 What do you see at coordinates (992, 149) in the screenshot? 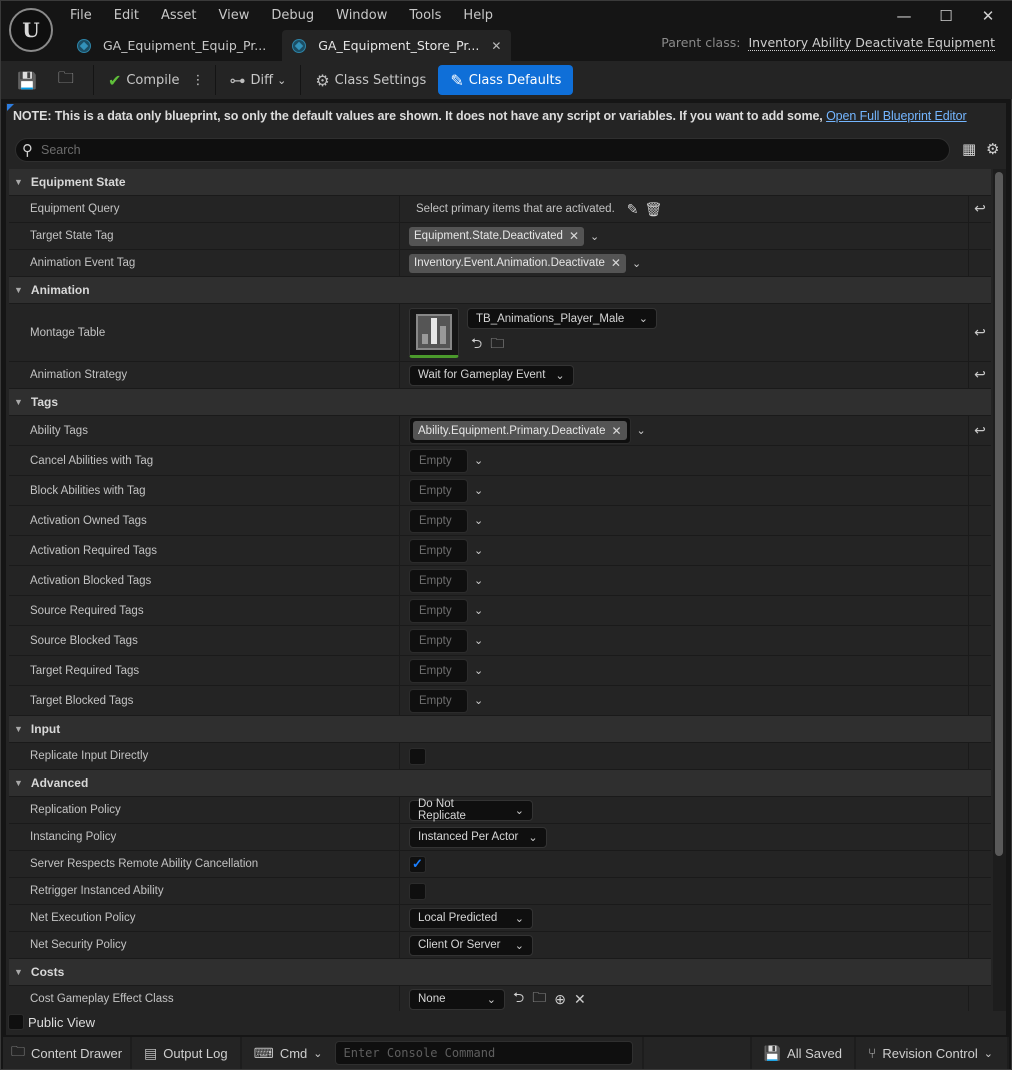
I see `settings-gear-icon: ⚙` at bounding box center [992, 149].